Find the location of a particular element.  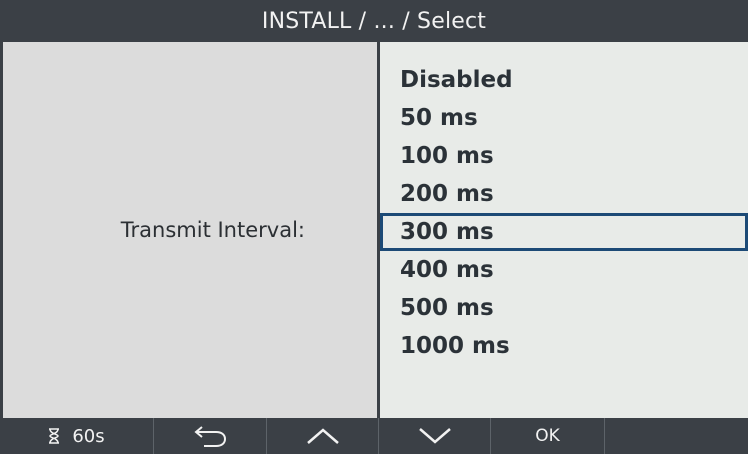

back-button is located at coordinates (210, 436).